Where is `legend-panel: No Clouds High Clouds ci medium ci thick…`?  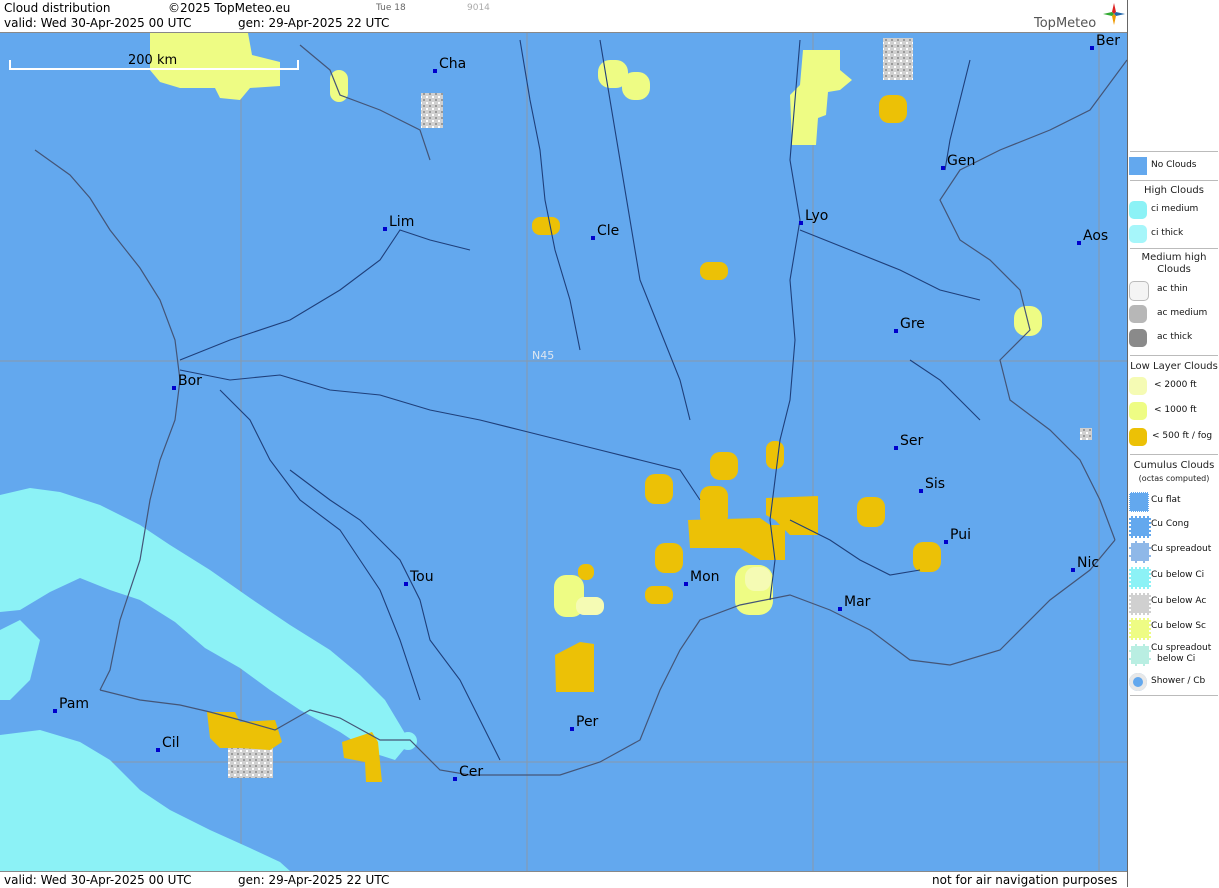
legend-panel: No Clouds High Clouds ci medium ci thick… is located at coordinates (1173, 443).